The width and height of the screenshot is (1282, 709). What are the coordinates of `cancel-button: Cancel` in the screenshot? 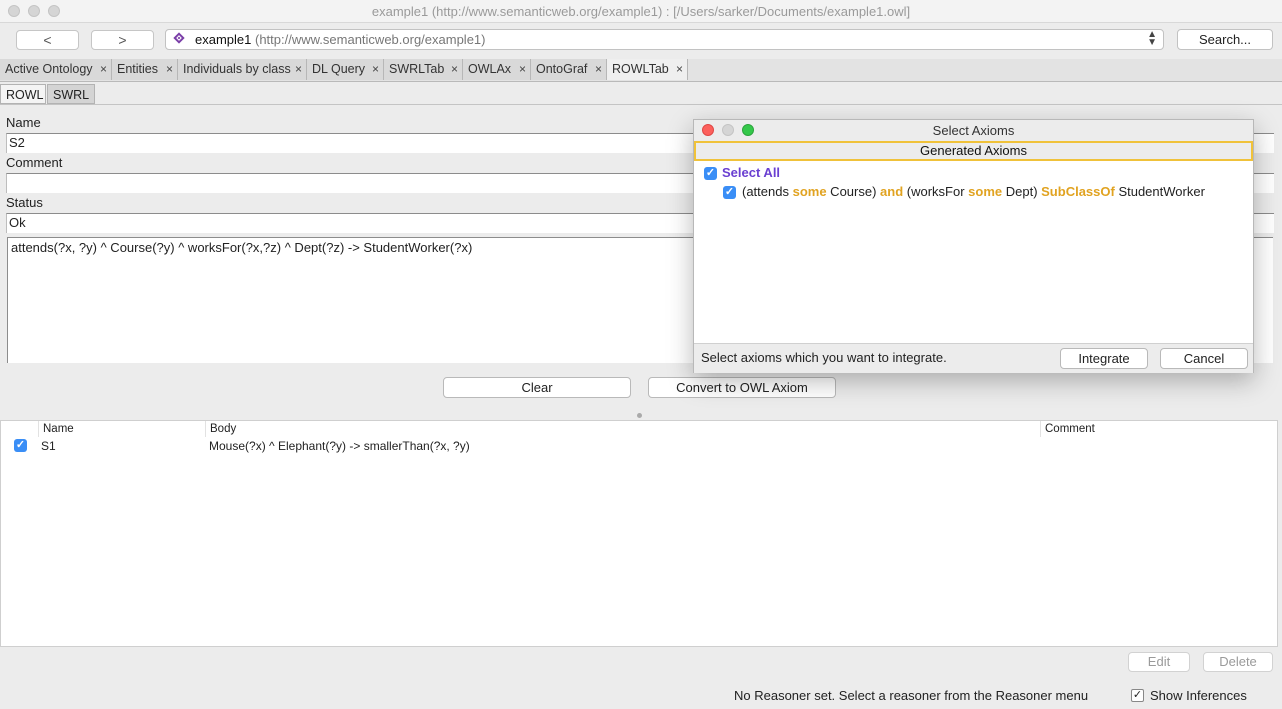 It's located at (1204, 358).